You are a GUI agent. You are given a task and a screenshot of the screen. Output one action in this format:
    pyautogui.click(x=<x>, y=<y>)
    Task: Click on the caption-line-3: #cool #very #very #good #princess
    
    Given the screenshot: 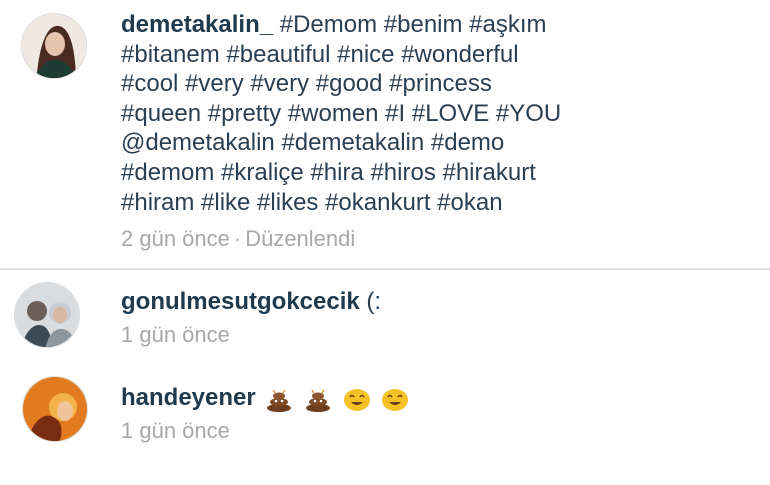 What is the action you would take?
    pyautogui.click(x=441, y=84)
    